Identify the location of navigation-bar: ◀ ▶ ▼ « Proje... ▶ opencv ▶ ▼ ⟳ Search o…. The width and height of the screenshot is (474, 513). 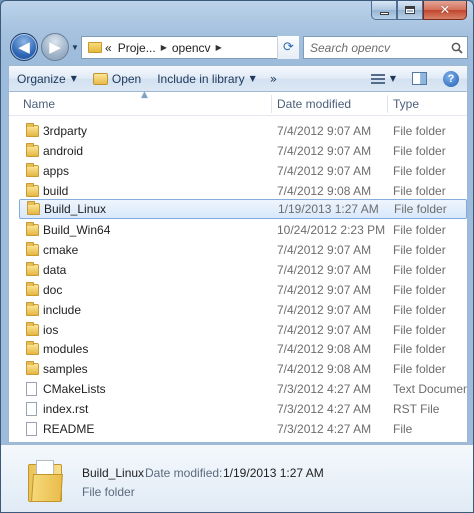
(237, 47).